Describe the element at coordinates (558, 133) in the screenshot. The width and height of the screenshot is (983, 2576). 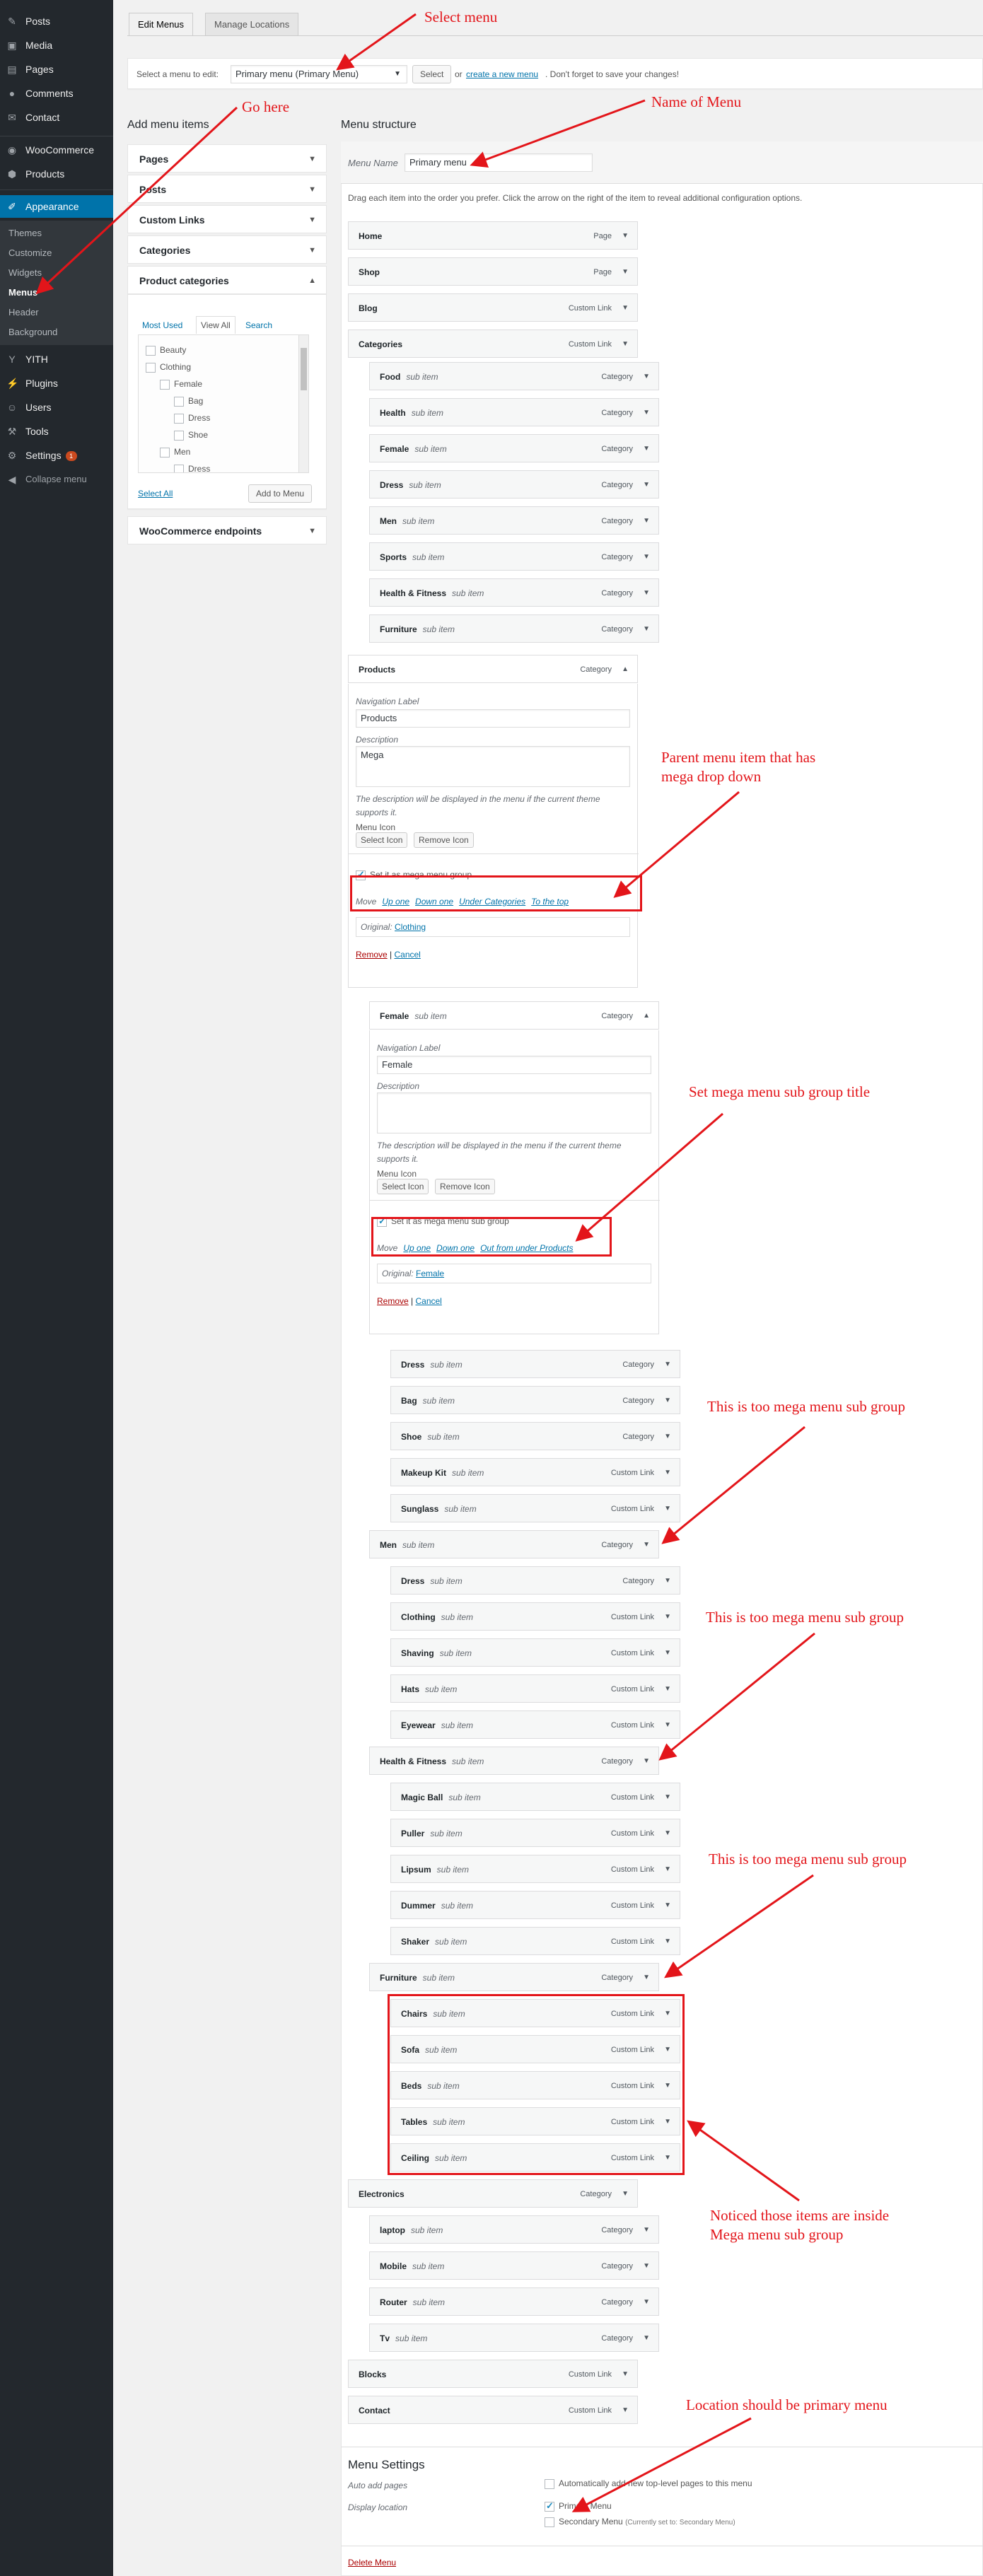
I see `arrow-name-of-menu` at that location.